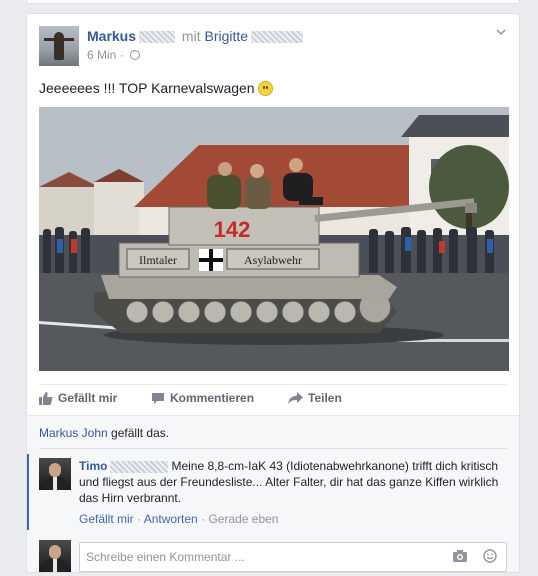 This screenshot has width=538, height=576. Describe the element at coordinates (501, 32) in the screenshot. I see `chevron-down-icon` at that location.